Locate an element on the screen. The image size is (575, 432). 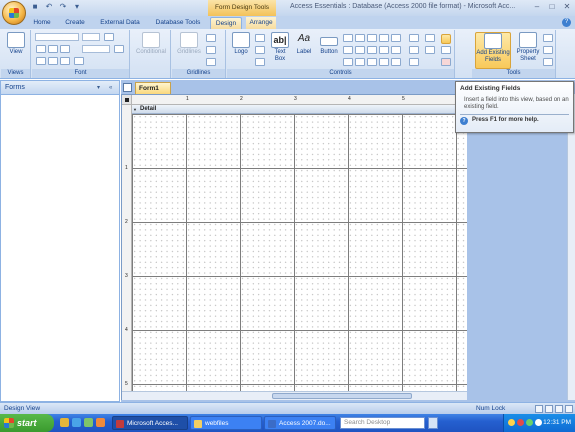
add-existing-fields-button: Add Existing Fields is located at coordinates (493, 50).